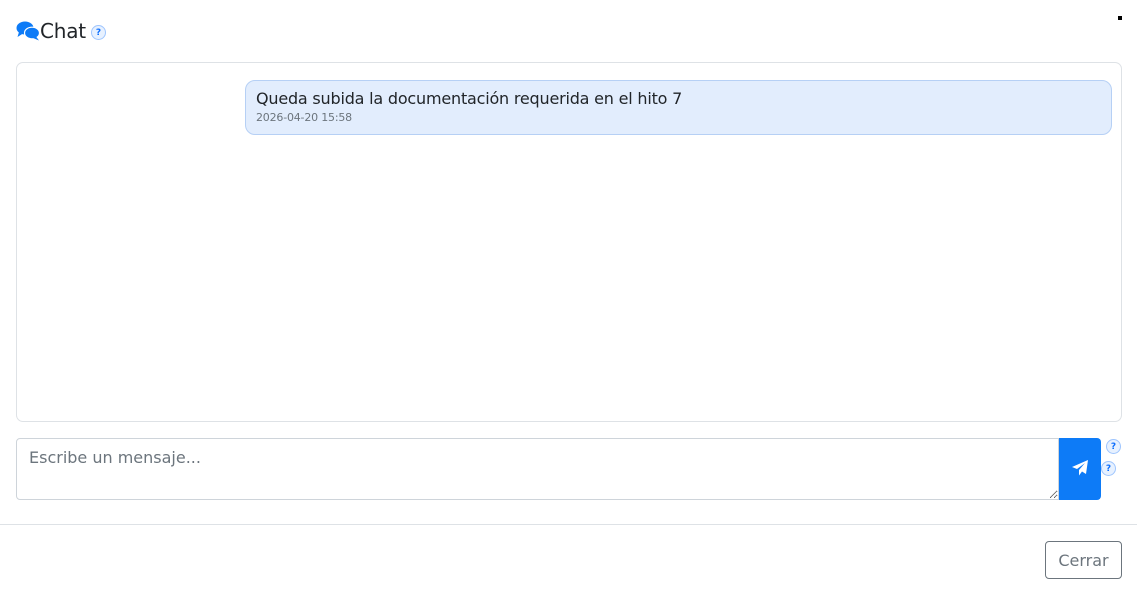 The height and width of the screenshot is (595, 1137). I want to click on footer-divider, so click(568, 524).